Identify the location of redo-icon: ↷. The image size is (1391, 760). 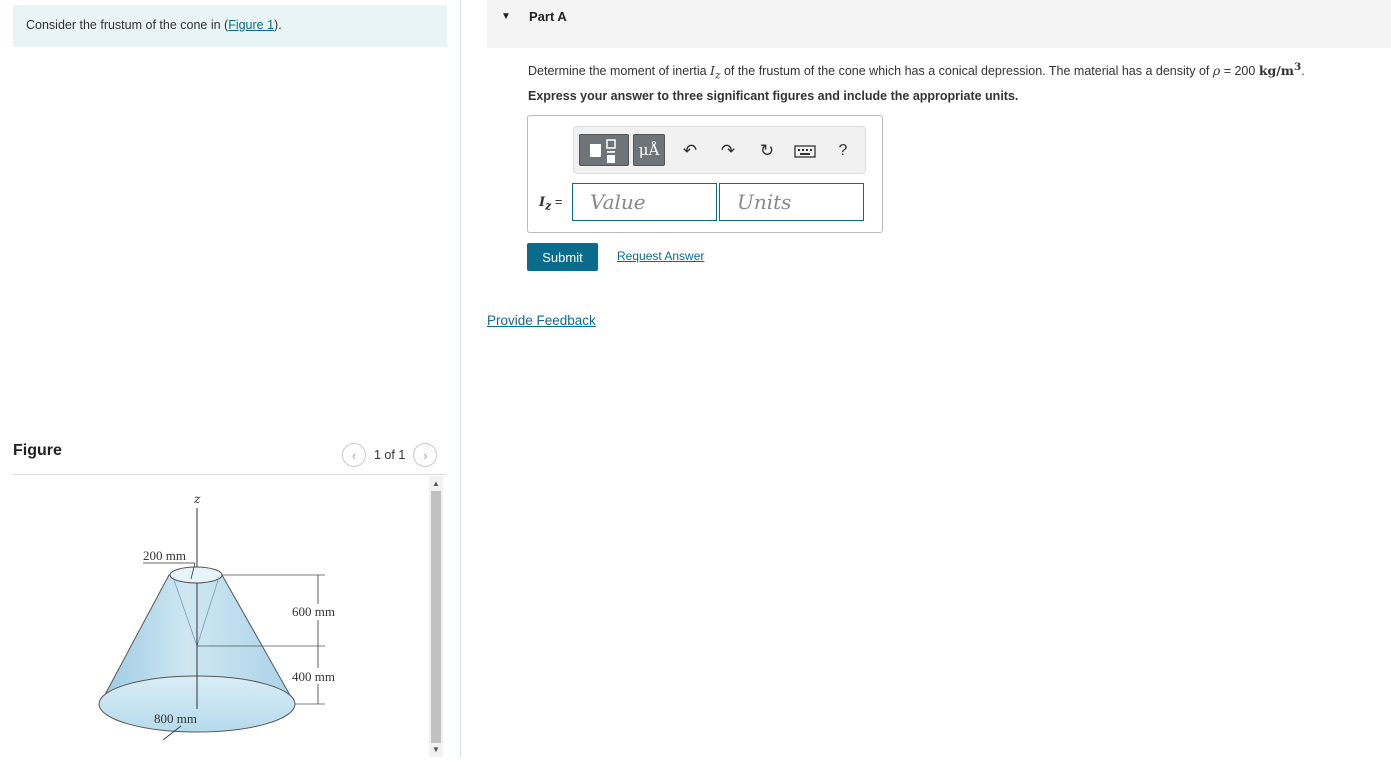
(728, 151).